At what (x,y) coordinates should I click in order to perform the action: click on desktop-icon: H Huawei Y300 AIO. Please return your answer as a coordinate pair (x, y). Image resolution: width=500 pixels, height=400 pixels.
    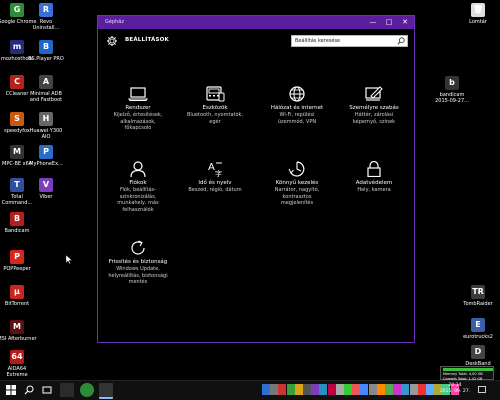
    Looking at the image, I should click on (46, 126).